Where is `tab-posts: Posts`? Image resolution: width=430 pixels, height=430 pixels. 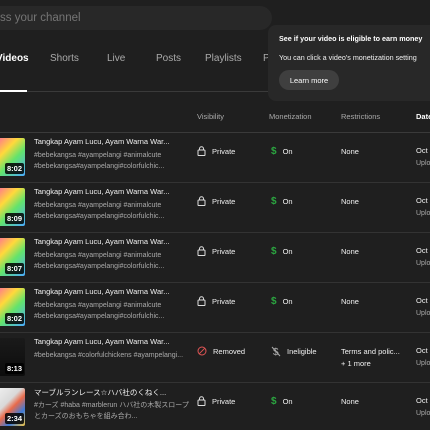 tab-posts: Posts is located at coordinates (168, 69).